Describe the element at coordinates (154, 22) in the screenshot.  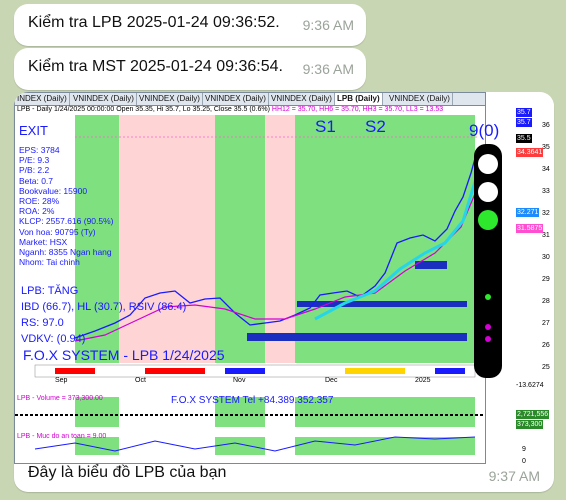
I see `message-text: Kiểm tra LPB 2025-01-24 09:36:52.` at that location.